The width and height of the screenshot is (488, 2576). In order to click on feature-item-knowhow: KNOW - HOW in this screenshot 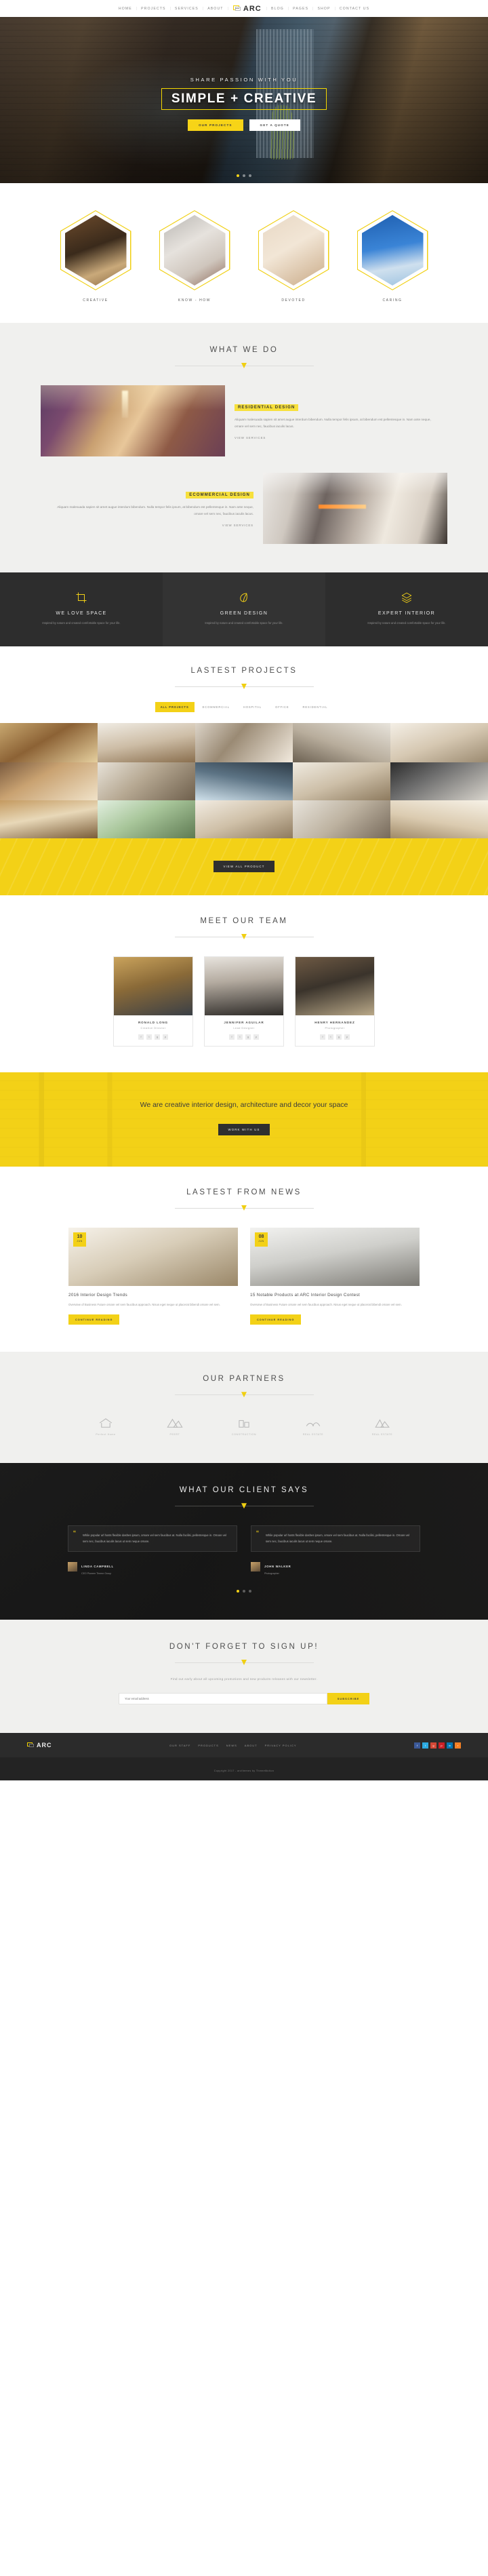, I will do `click(194, 256)`.